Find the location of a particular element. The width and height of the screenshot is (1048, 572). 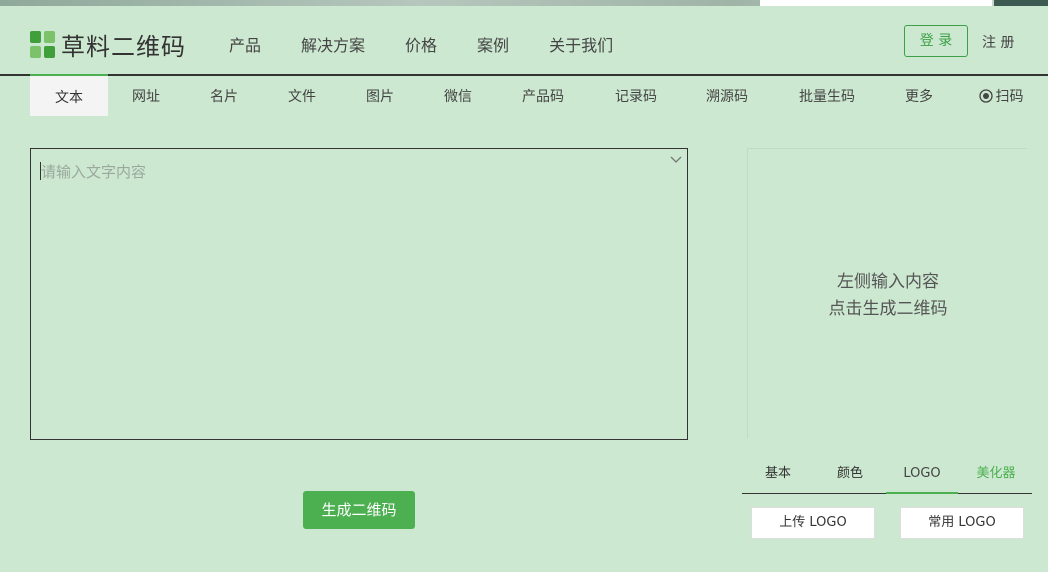

site-logo: 草料二维码 is located at coordinates (108, 44).